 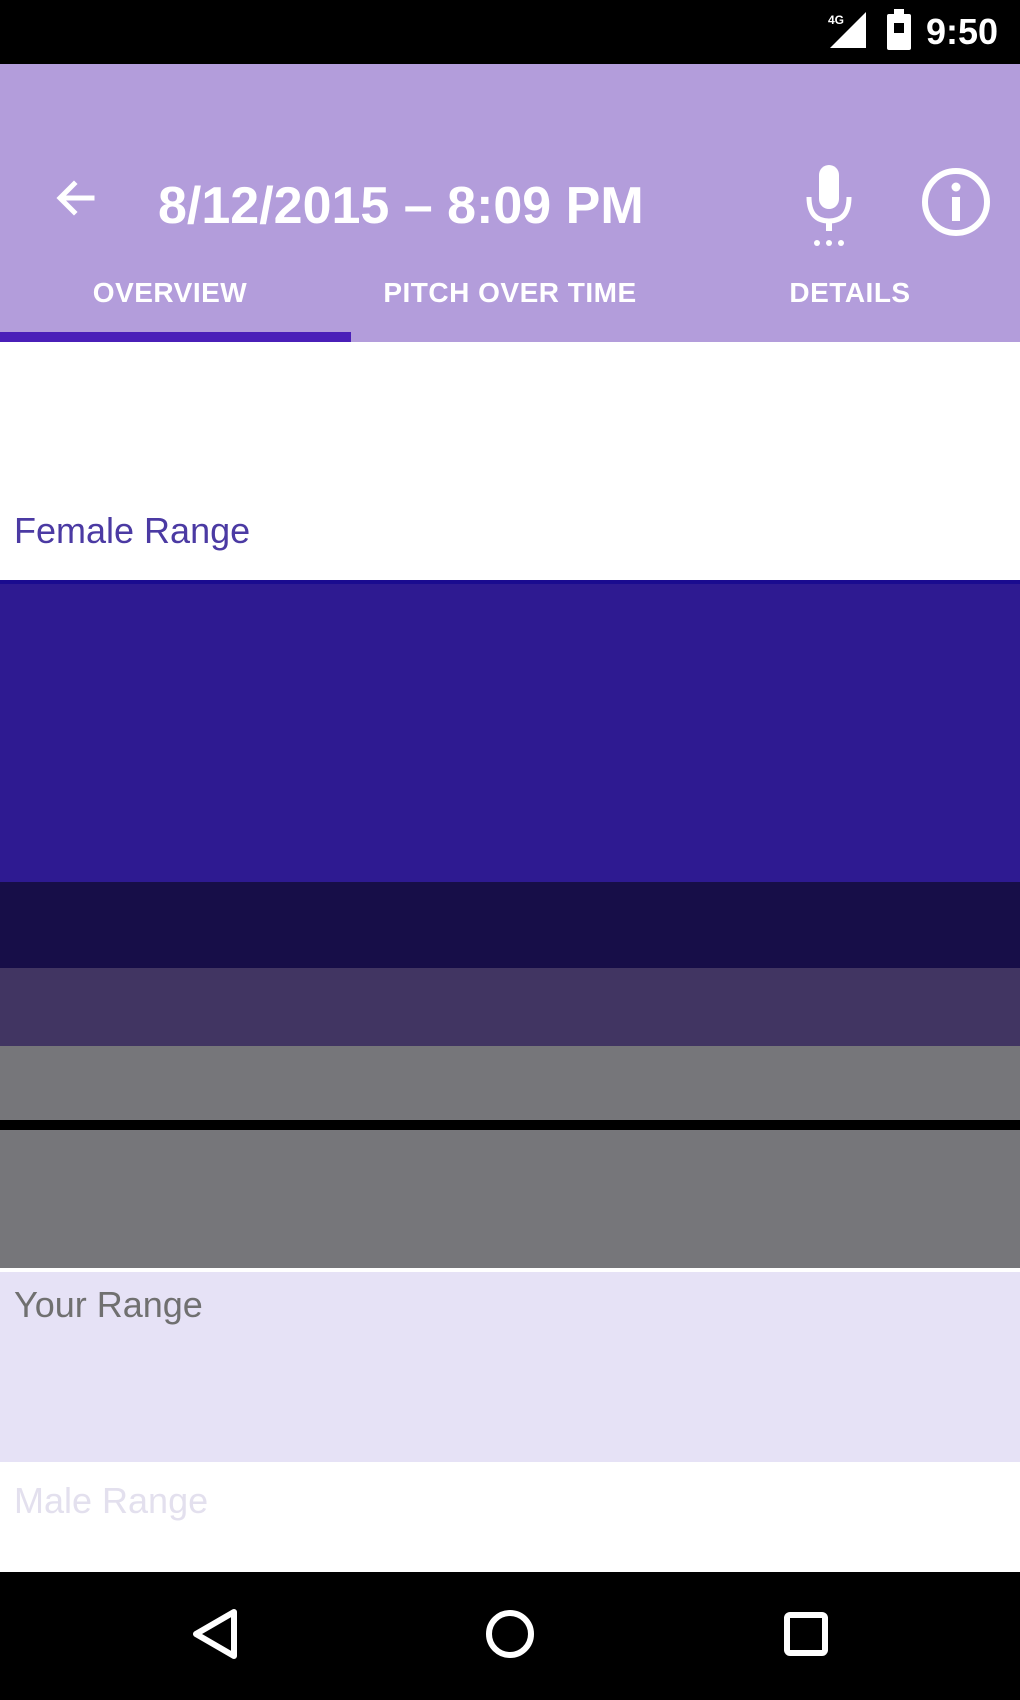 I want to click on tab-overview: OVERVIEW, so click(x=170, y=293).